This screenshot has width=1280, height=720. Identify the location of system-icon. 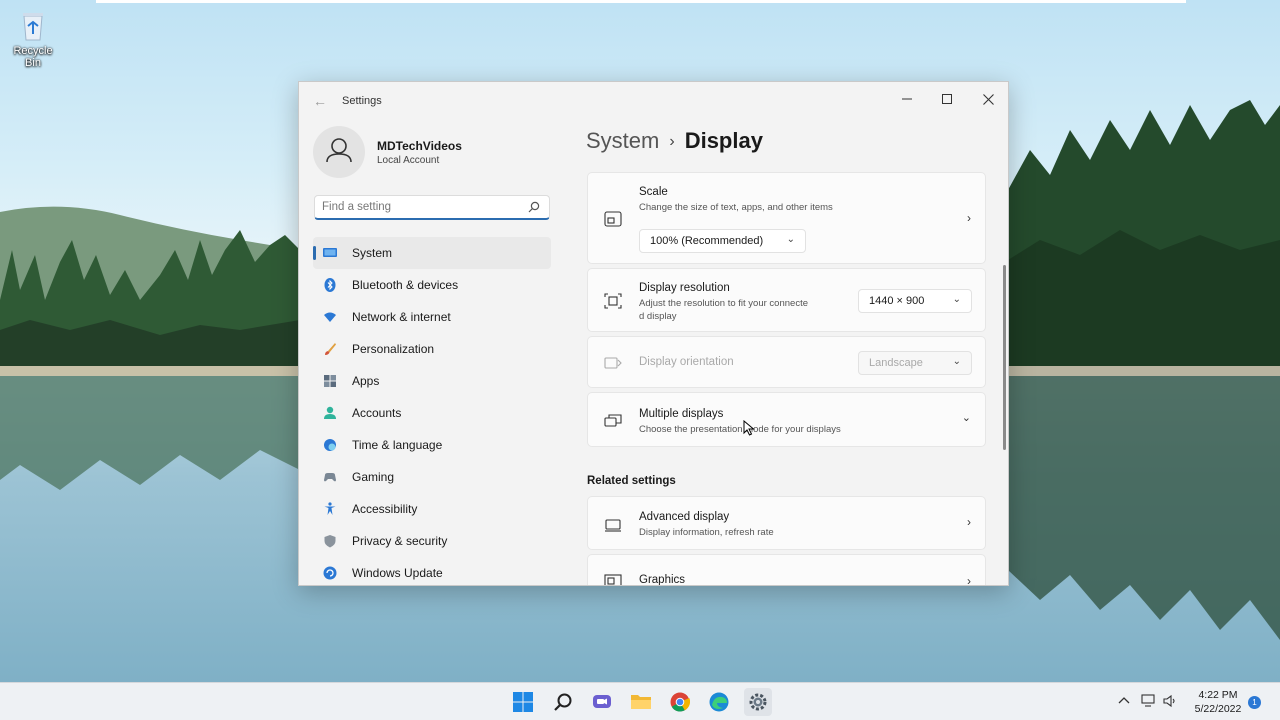
(330, 252).